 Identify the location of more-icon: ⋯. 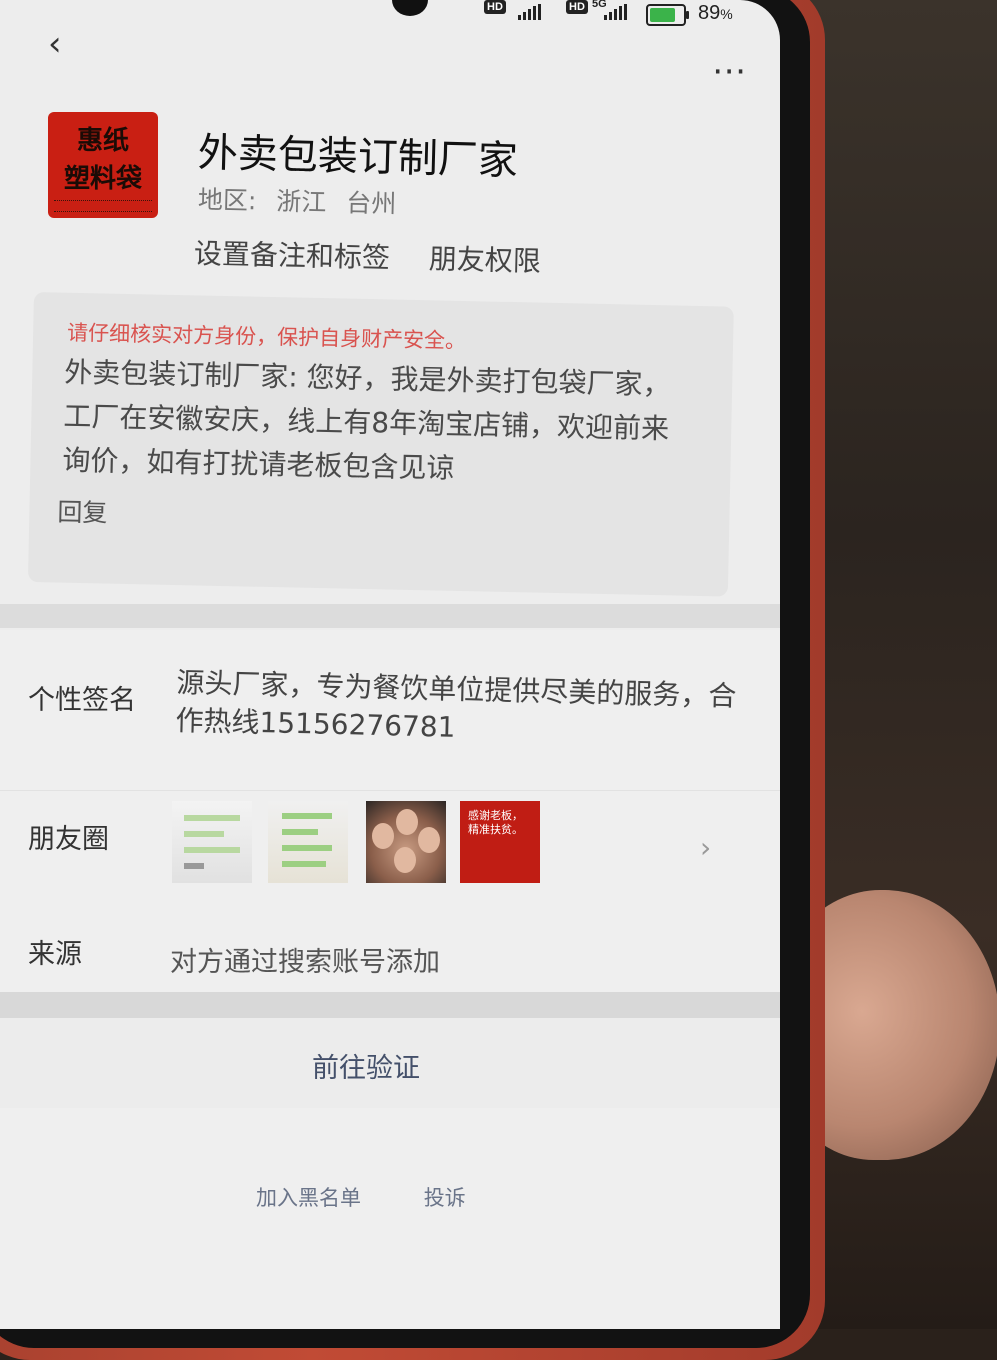
(729, 71).